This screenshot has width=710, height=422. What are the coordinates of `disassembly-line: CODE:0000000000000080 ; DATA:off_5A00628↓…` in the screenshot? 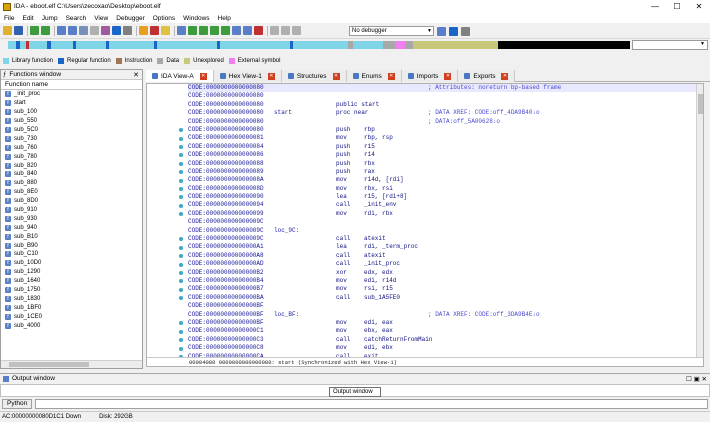 It's located at (443, 122).